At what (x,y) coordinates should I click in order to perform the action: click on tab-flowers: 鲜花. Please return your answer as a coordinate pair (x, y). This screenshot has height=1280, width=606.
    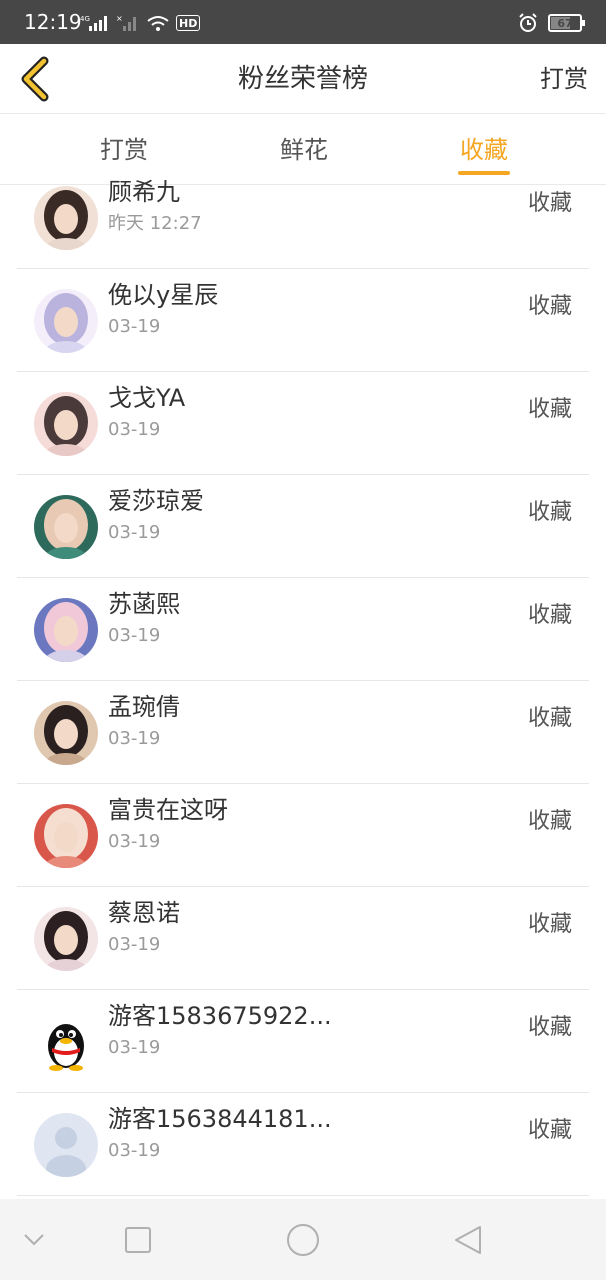
    Looking at the image, I should click on (304, 150).